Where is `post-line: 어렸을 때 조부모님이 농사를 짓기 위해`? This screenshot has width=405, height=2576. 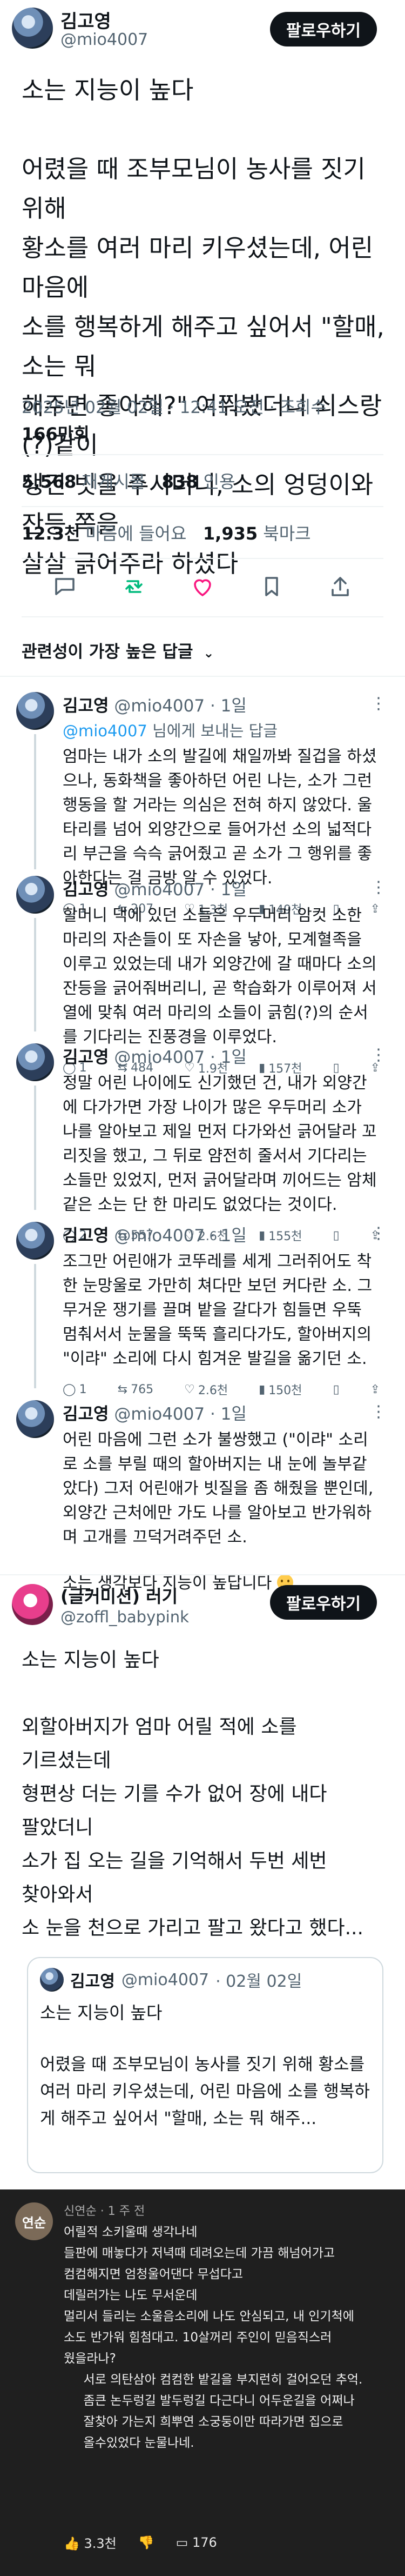
post-line: 어렸을 때 조부모님이 농사를 짓기 위해 is located at coordinates (194, 189).